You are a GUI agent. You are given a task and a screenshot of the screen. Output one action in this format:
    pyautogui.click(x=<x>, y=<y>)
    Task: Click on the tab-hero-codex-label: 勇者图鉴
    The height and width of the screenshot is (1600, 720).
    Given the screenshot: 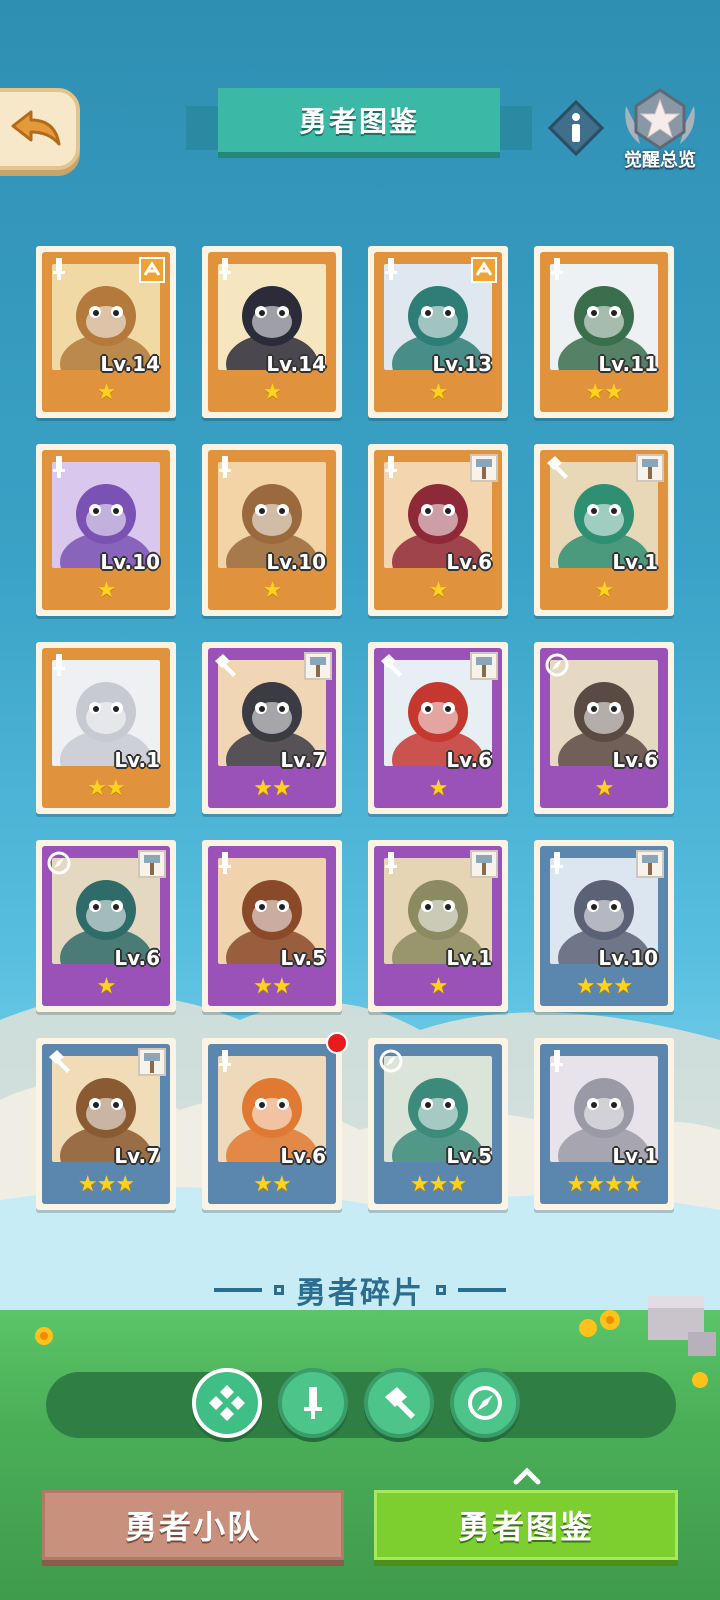 What is the action you would take?
    pyautogui.click(x=525, y=1527)
    